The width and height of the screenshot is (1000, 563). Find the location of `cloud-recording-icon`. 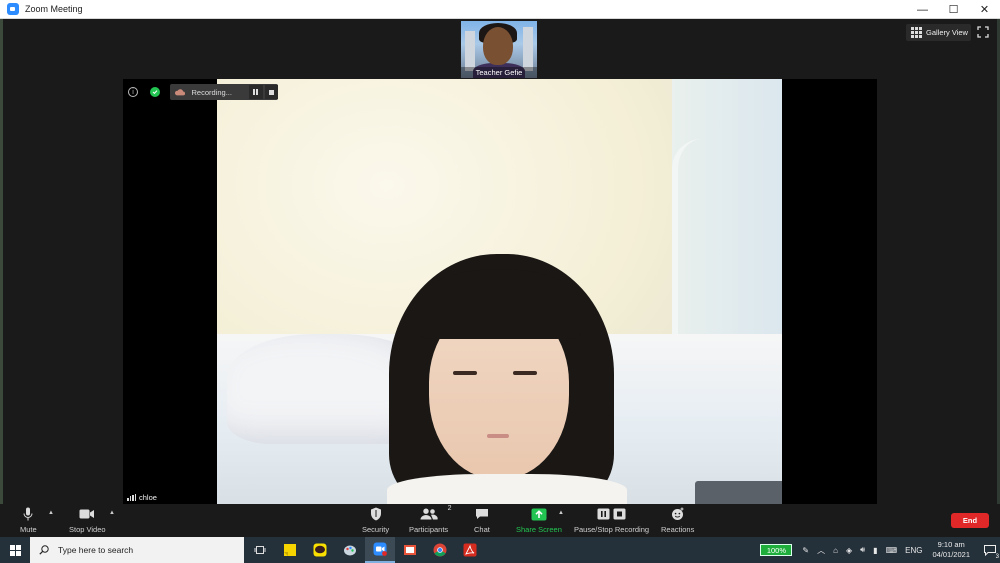

cloud-recording-icon is located at coordinates (180, 92).